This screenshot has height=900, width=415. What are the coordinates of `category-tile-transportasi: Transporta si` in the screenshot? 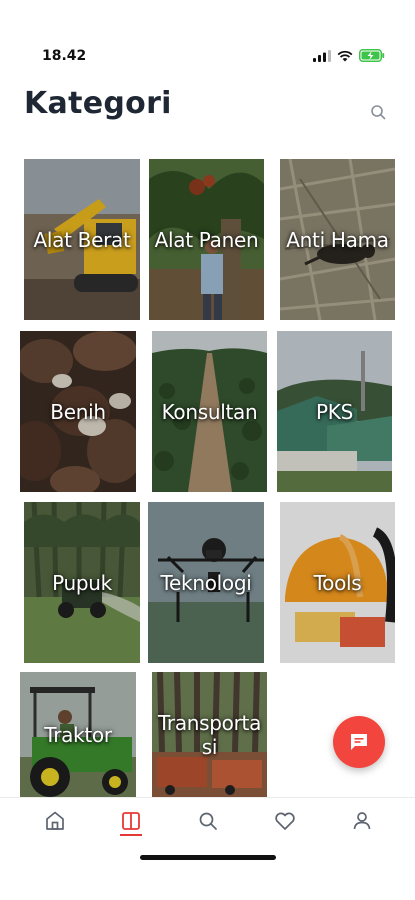 It's located at (209, 734).